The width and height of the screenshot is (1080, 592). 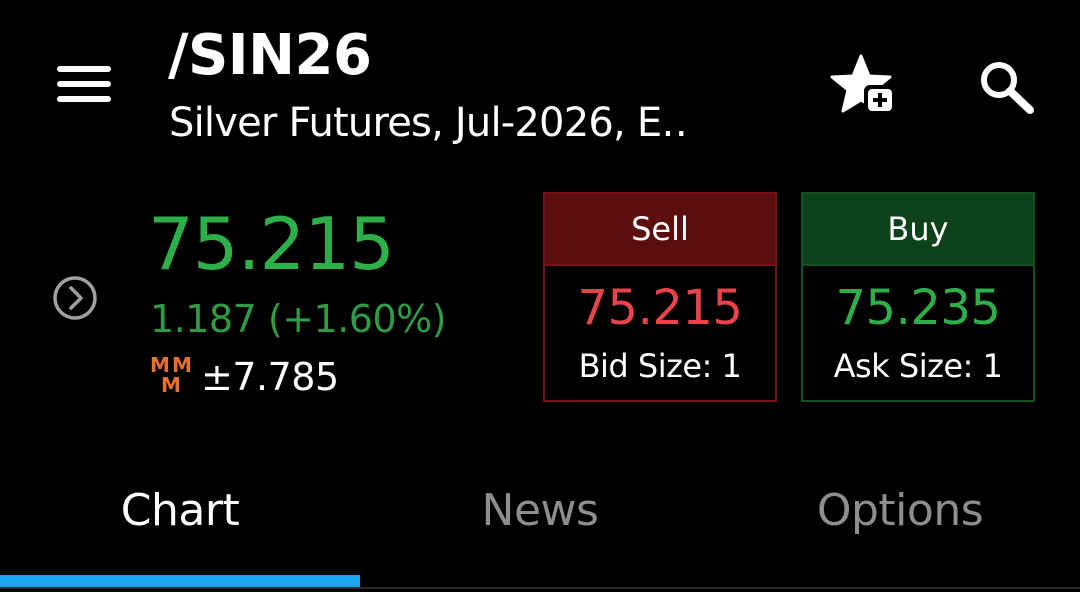 I want to click on sell-quote-body: 75.215 Bid Size: 1, so click(x=660, y=332).